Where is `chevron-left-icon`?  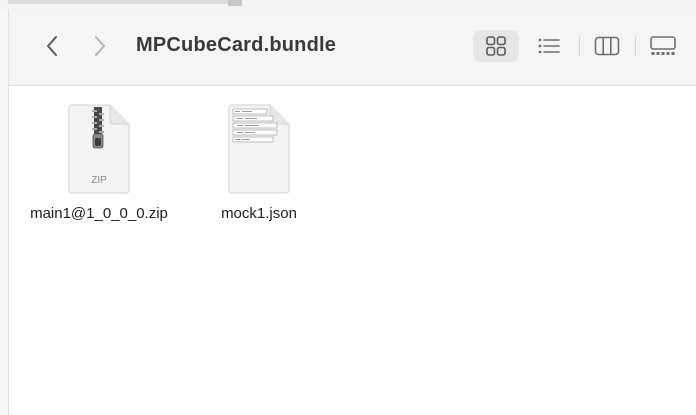 chevron-left-icon is located at coordinates (52, 46).